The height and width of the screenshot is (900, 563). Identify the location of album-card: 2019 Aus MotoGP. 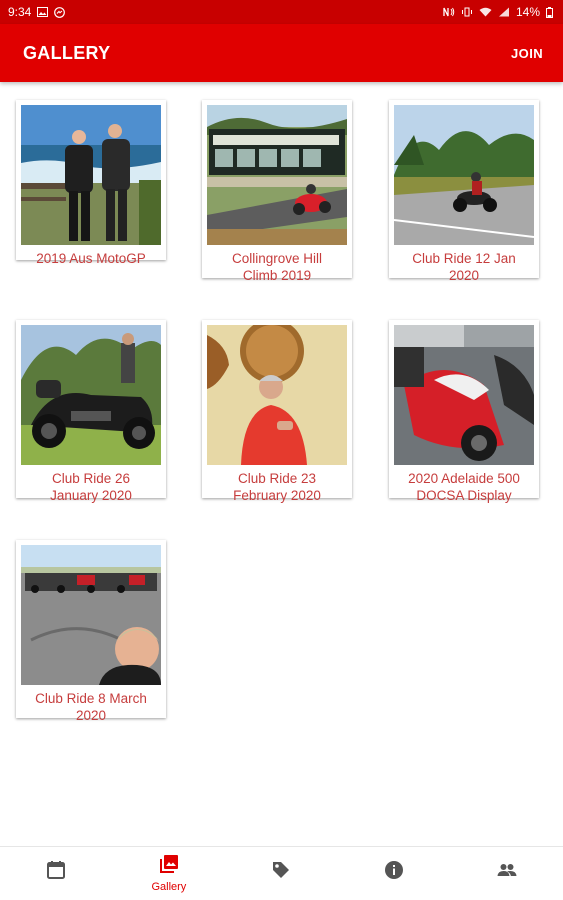
(91, 183).